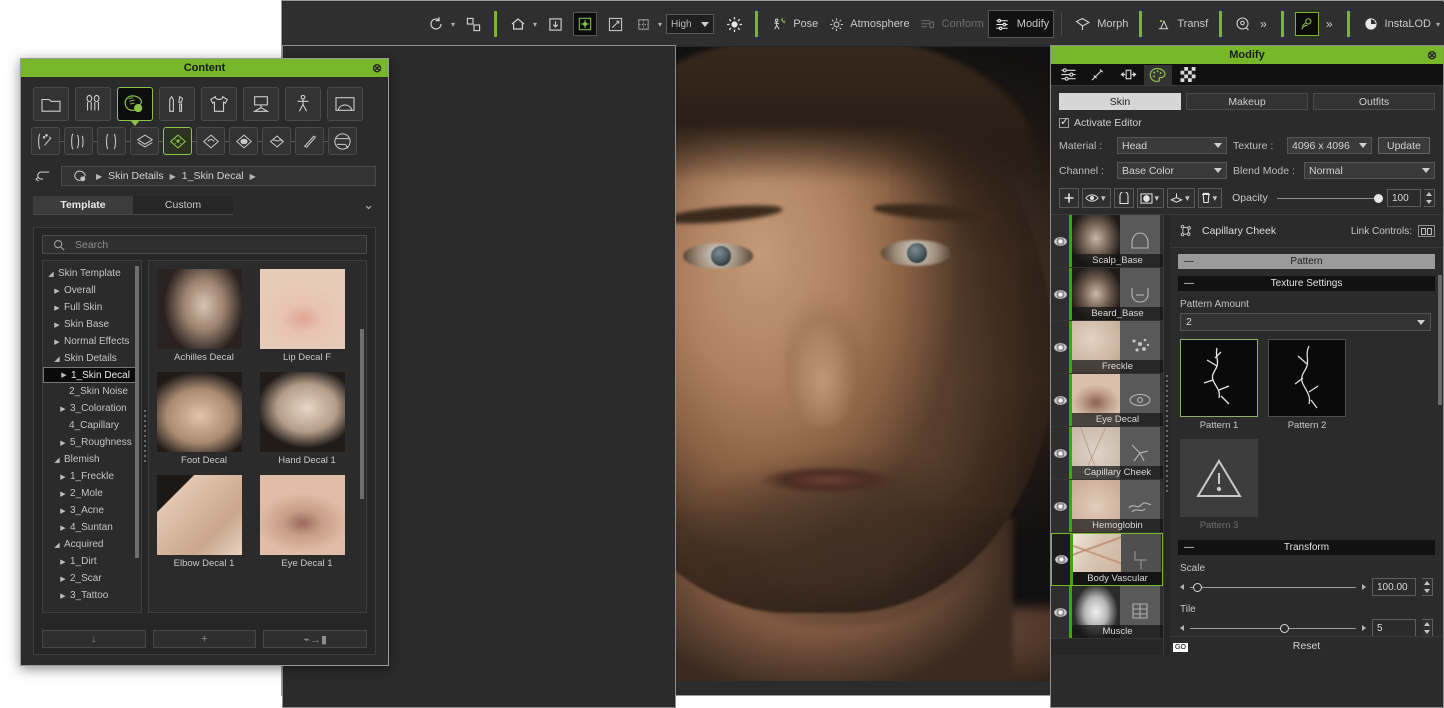  What do you see at coordinates (1364, 587) in the screenshot?
I see `slider-right-arrow-icon` at bounding box center [1364, 587].